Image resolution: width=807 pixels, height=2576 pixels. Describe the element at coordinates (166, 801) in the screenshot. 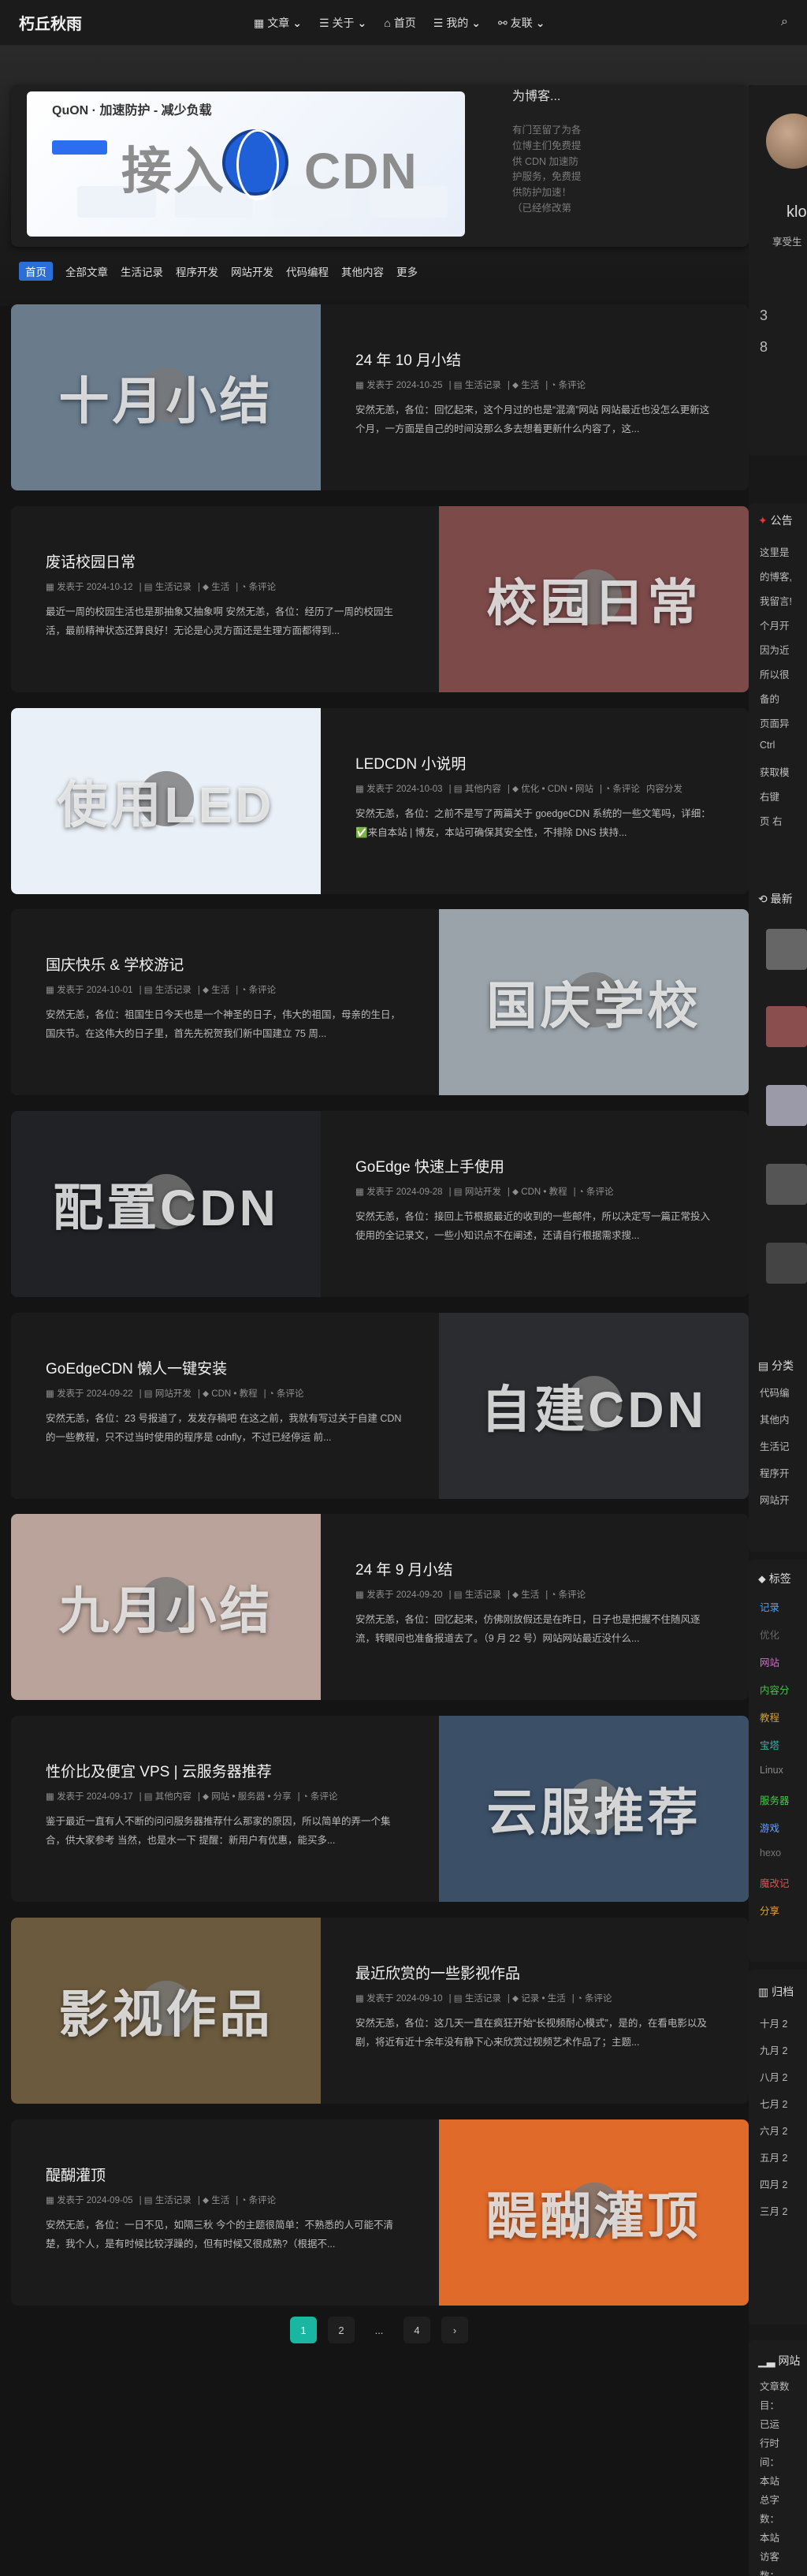

I see `post-thumbnail: 使用LED` at that location.